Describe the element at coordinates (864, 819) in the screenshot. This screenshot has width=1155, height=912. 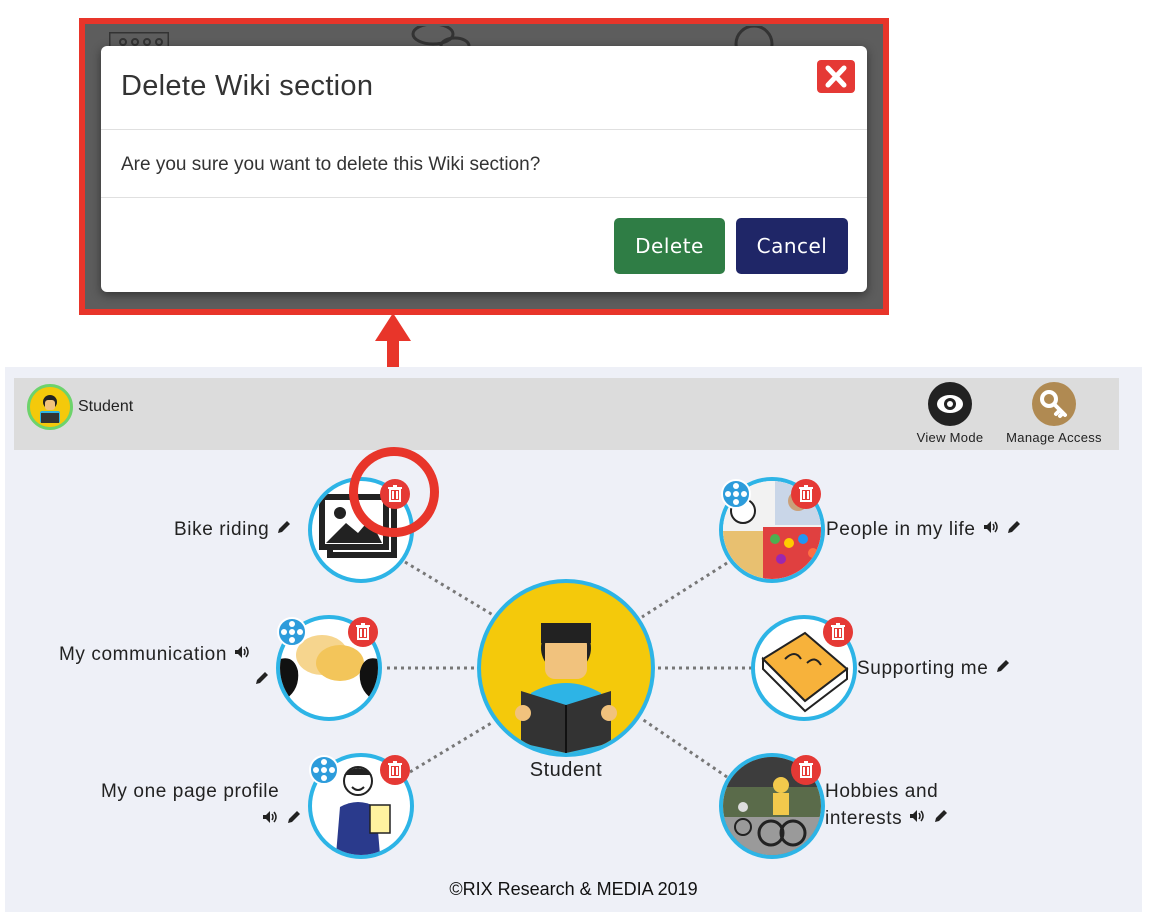
I see `node-label-text: interests` at that location.